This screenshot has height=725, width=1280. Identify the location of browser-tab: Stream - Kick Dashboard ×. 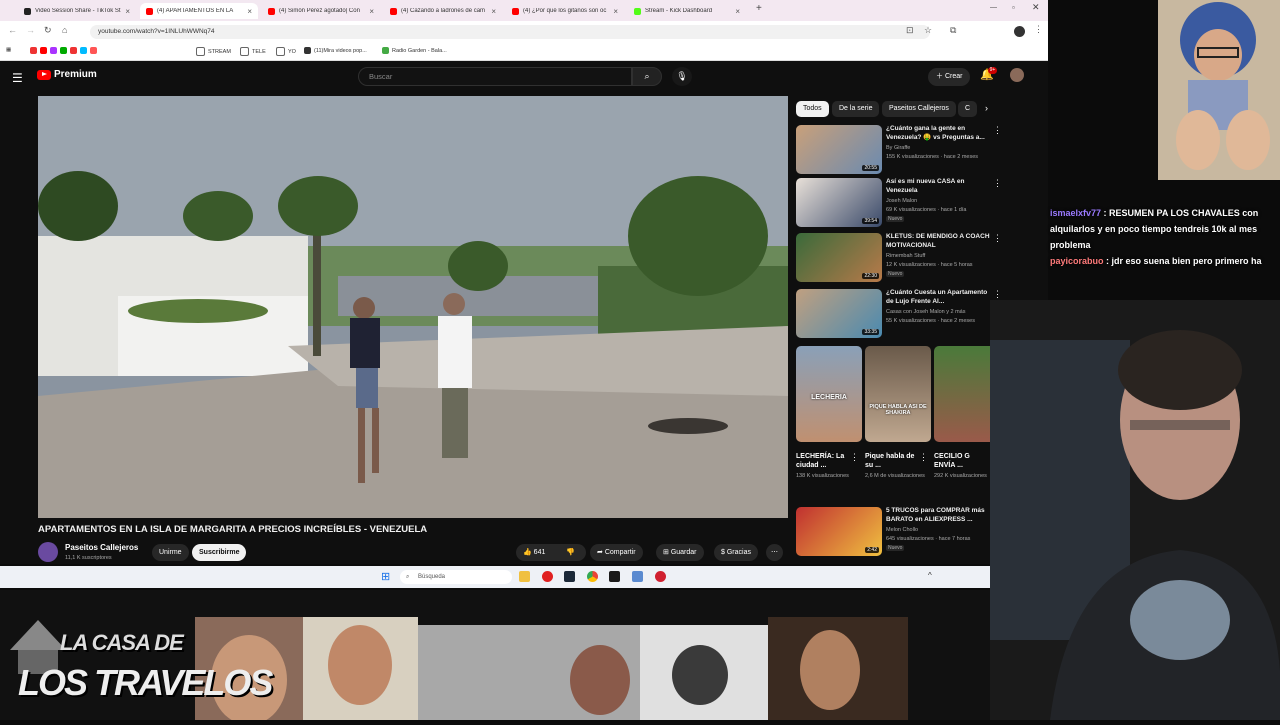
(687, 11).